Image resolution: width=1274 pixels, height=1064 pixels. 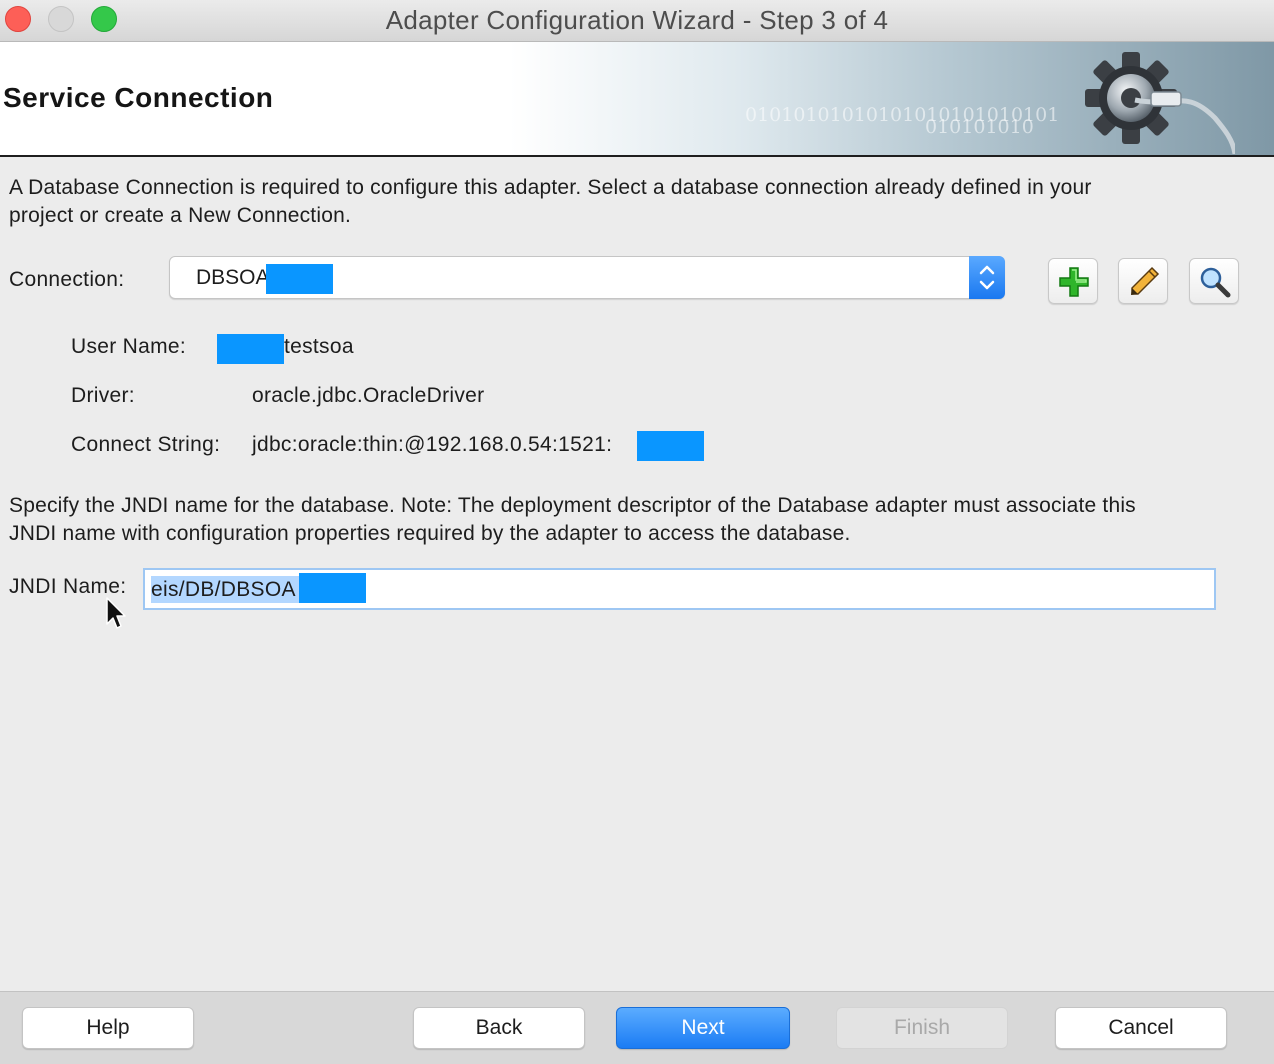 What do you see at coordinates (180, 215) in the screenshot?
I see `intro-line-2: project or create a New Connection.` at bounding box center [180, 215].